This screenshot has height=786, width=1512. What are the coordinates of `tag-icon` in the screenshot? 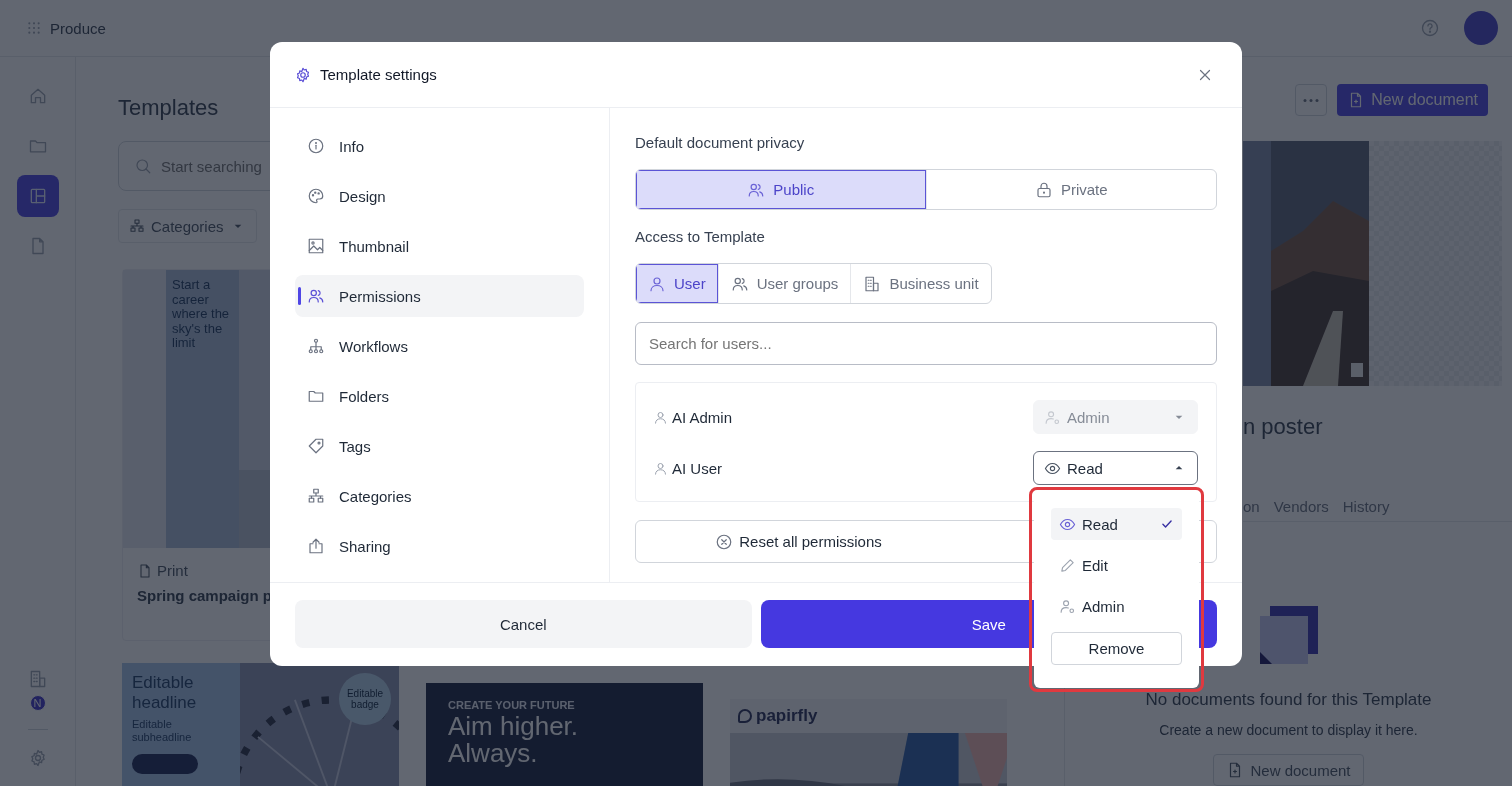 It's located at (316, 446).